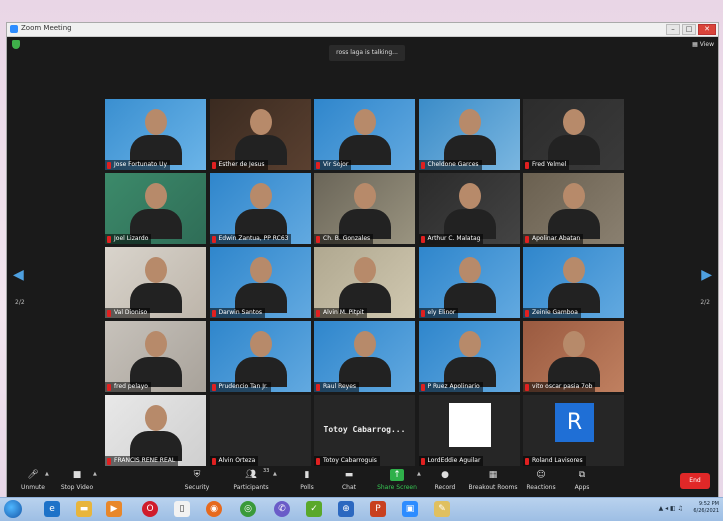  Describe the element at coordinates (469, 356) in the screenshot. I see `participant-tile: P Ruez Apolinario` at that location.